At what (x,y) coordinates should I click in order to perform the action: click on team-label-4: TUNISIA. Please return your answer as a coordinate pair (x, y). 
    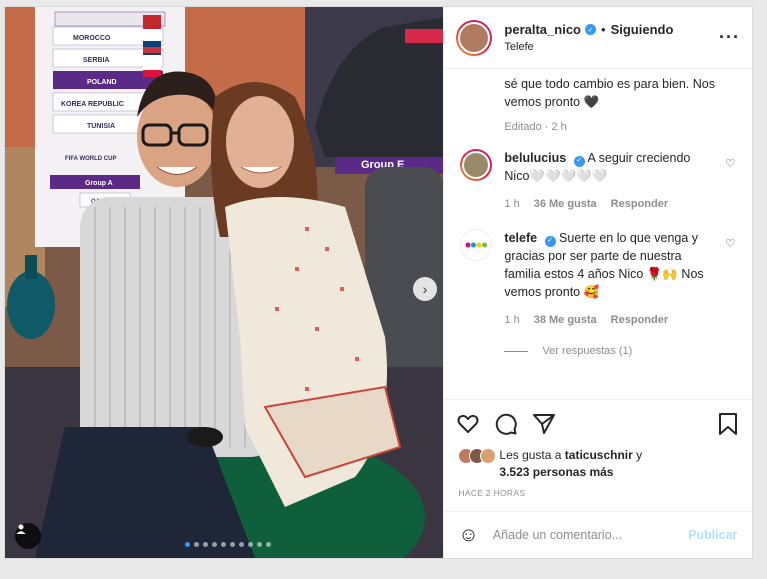
    Looking at the image, I should click on (101, 126).